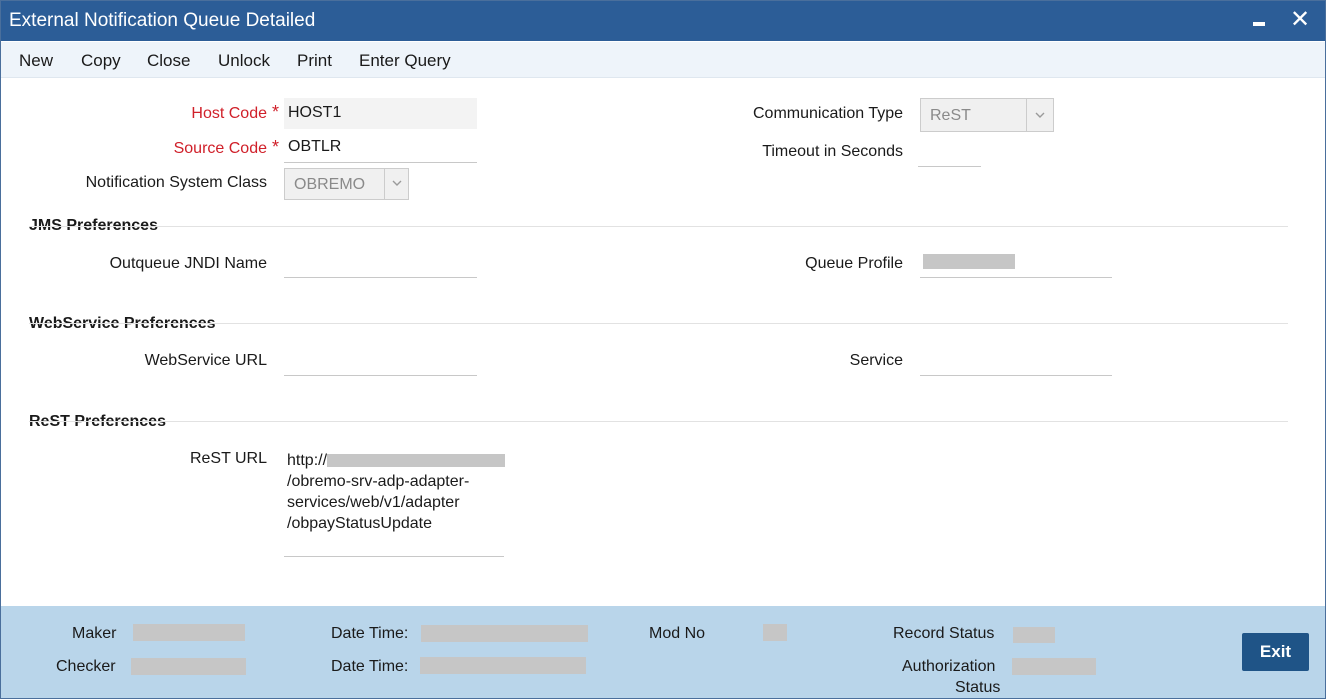 Image resolution: width=1326 pixels, height=699 pixels. I want to click on communication-type-label: Communication Type, so click(828, 113).